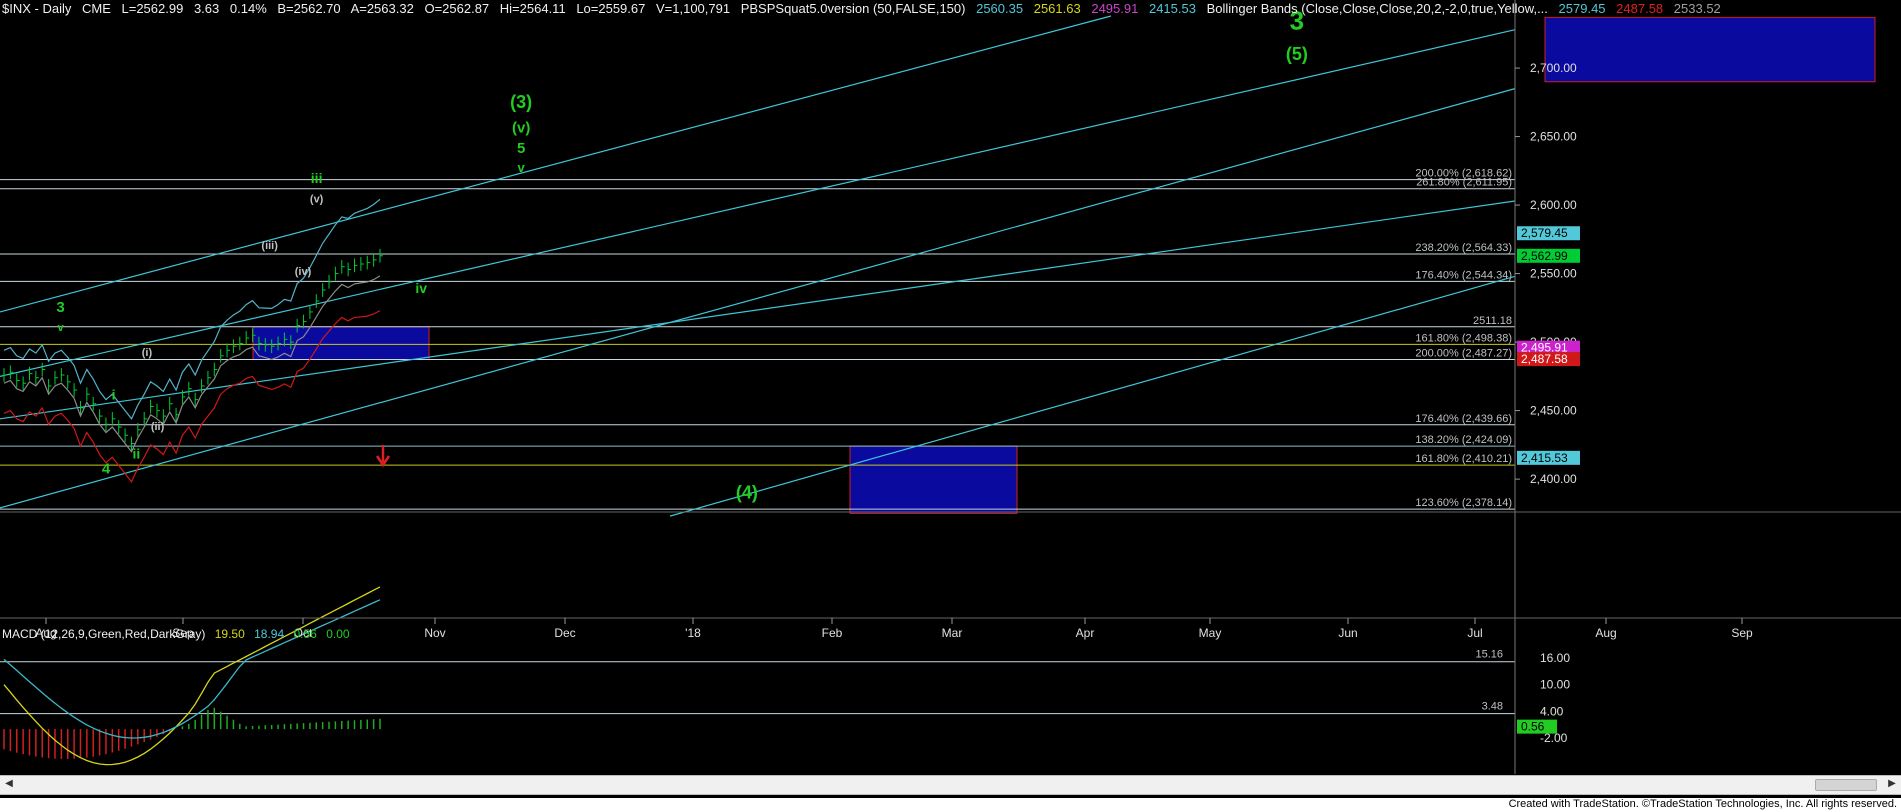 The height and width of the screenshot is (812, 1901). I want to click on macd-tick-label: 10.00, so click(1555, 685).